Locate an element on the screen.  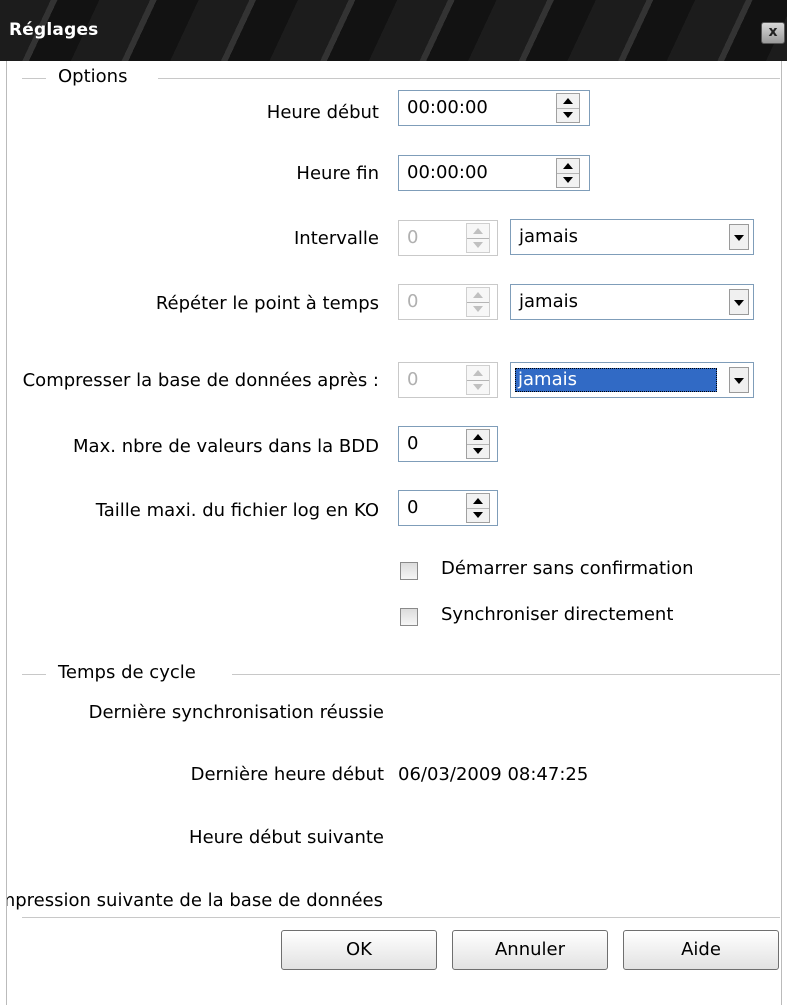
repeter-unit-select: jamais is located at coordinates (632, 302).